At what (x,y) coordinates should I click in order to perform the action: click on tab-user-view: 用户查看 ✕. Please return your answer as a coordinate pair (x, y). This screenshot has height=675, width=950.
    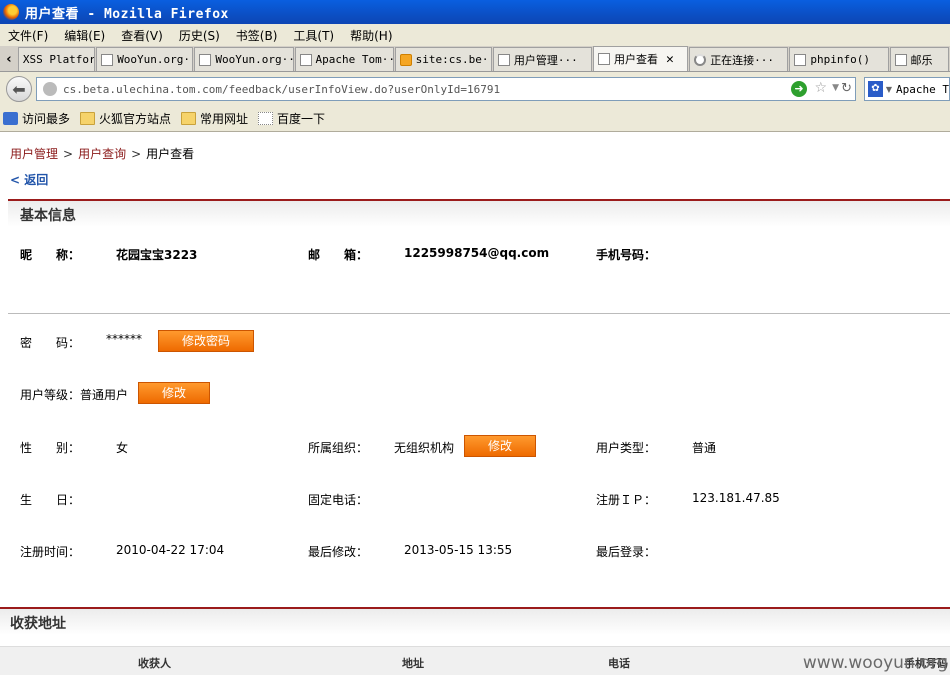
    Looking at the image, I should click on (641, 58).